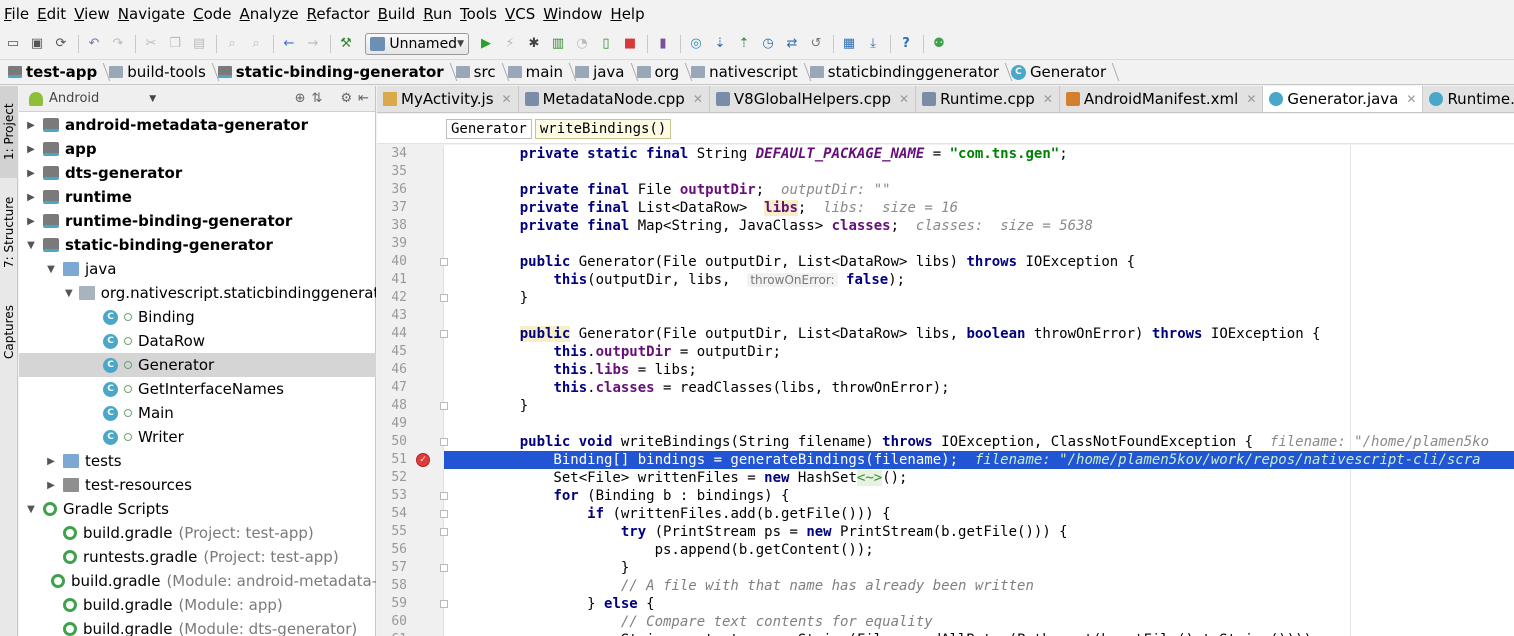  I want to click on gradle-sync-icon: ◎, so click(696, 44).